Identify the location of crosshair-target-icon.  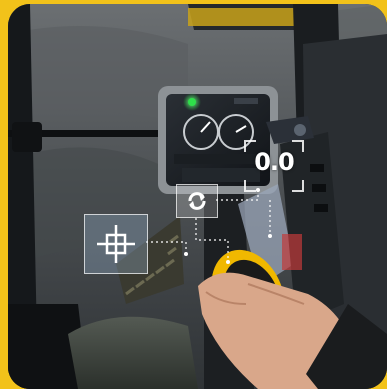
(116, 244).